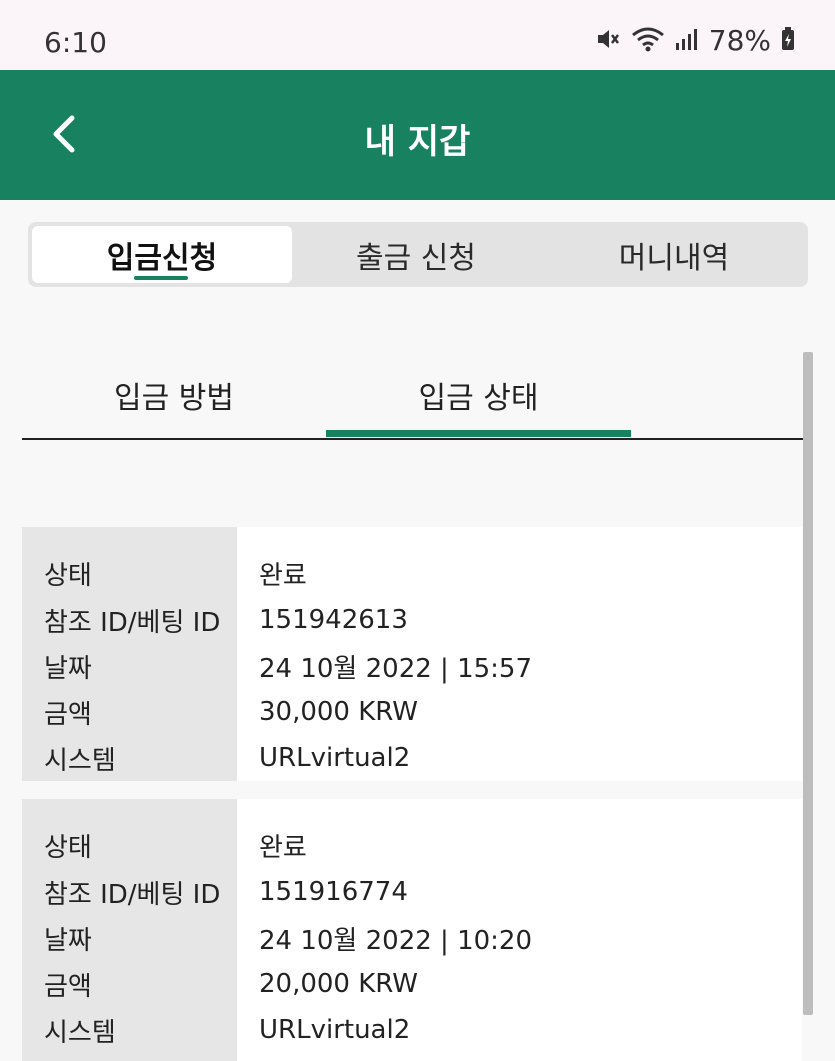 This screenshot has width=835, height=1061. I want to click on scrollbar, so click(808, 683).